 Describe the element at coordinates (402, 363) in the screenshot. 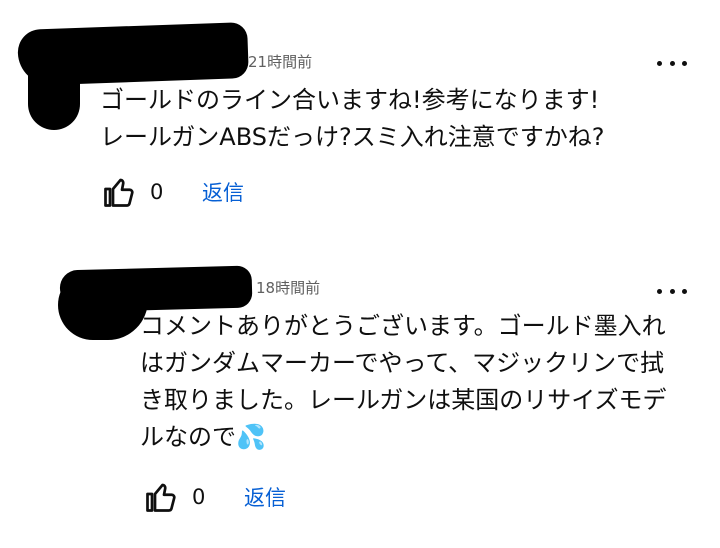

I see `comment-line: はガンダムマーカーでやって、マジックリンで拭` at that location.